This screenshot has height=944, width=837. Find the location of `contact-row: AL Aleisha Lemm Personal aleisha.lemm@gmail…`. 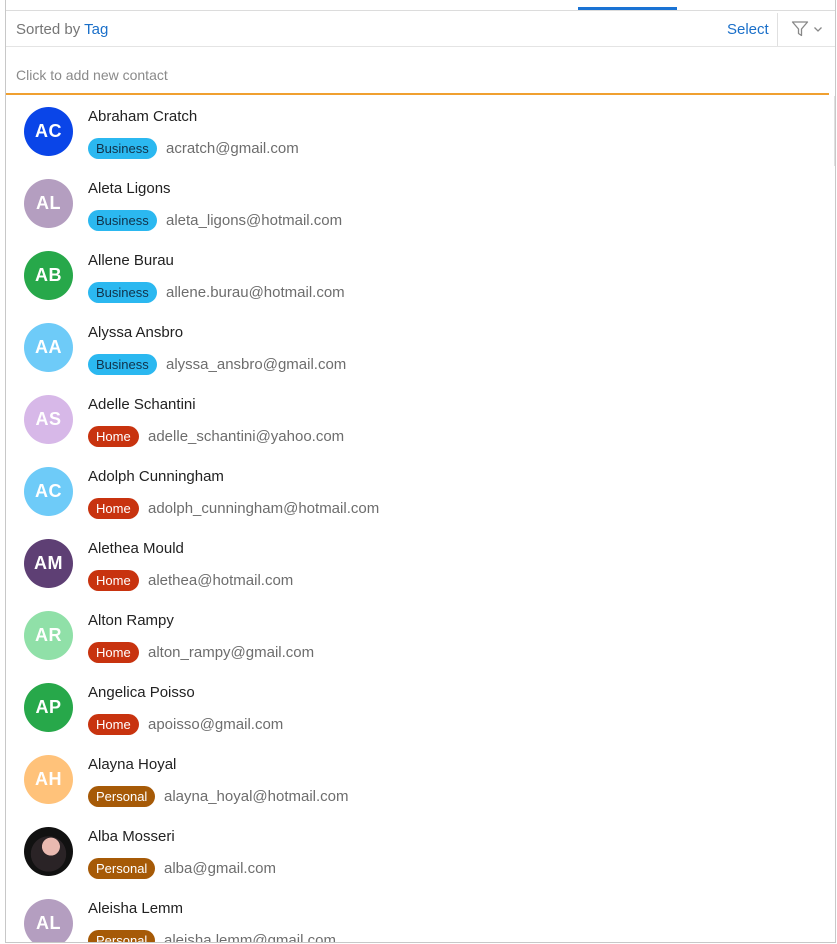

contact-row: AL Aleisha Lemm Personal aleisha.lemm@gmail… is located at coordinates (420, 915).